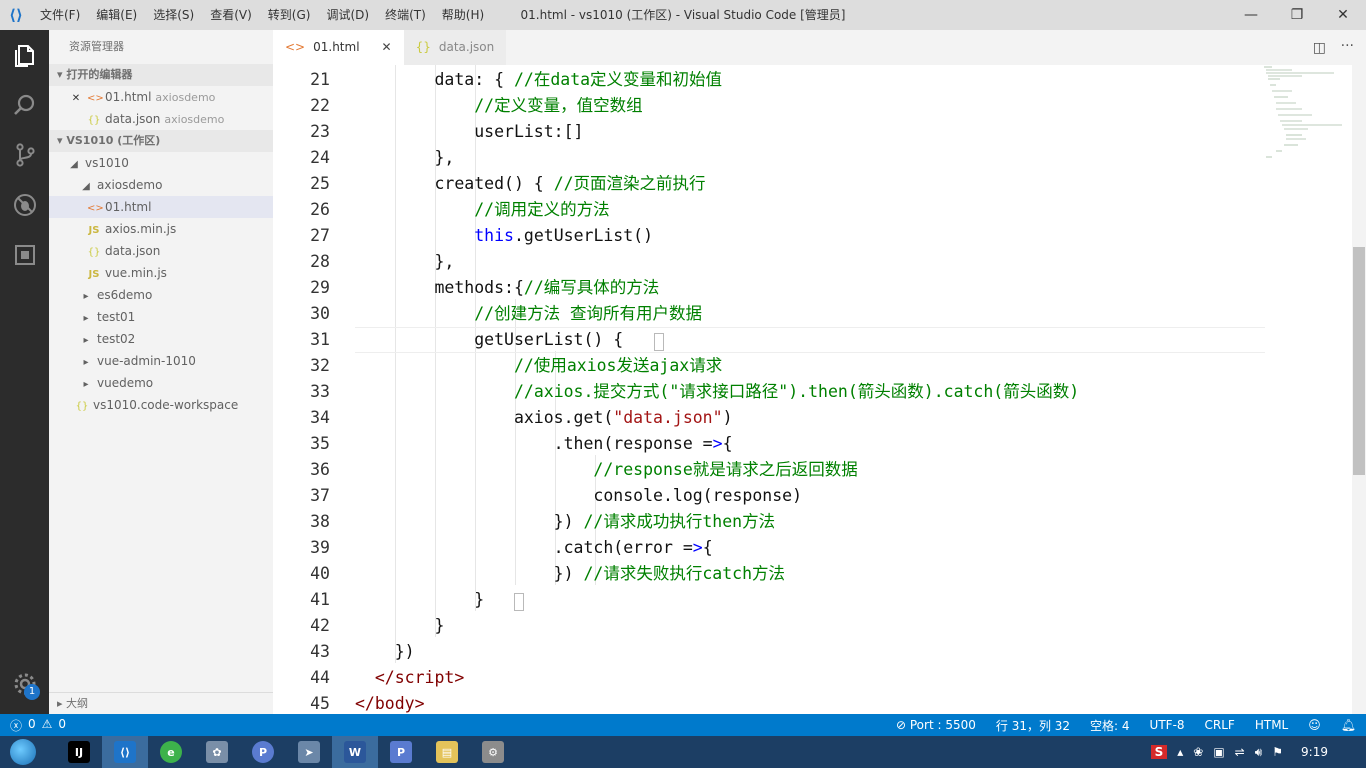  Describe the element at coordinates (96, 46) in the screenshot. I see `explorer-title: 资源管理器` at that location.